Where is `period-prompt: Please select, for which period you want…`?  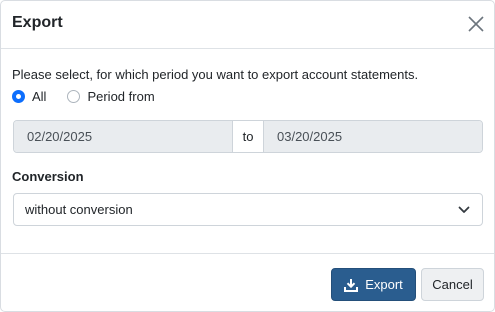 period-prompt: Please select, for which period you want… is located at coordinates (215, 74).